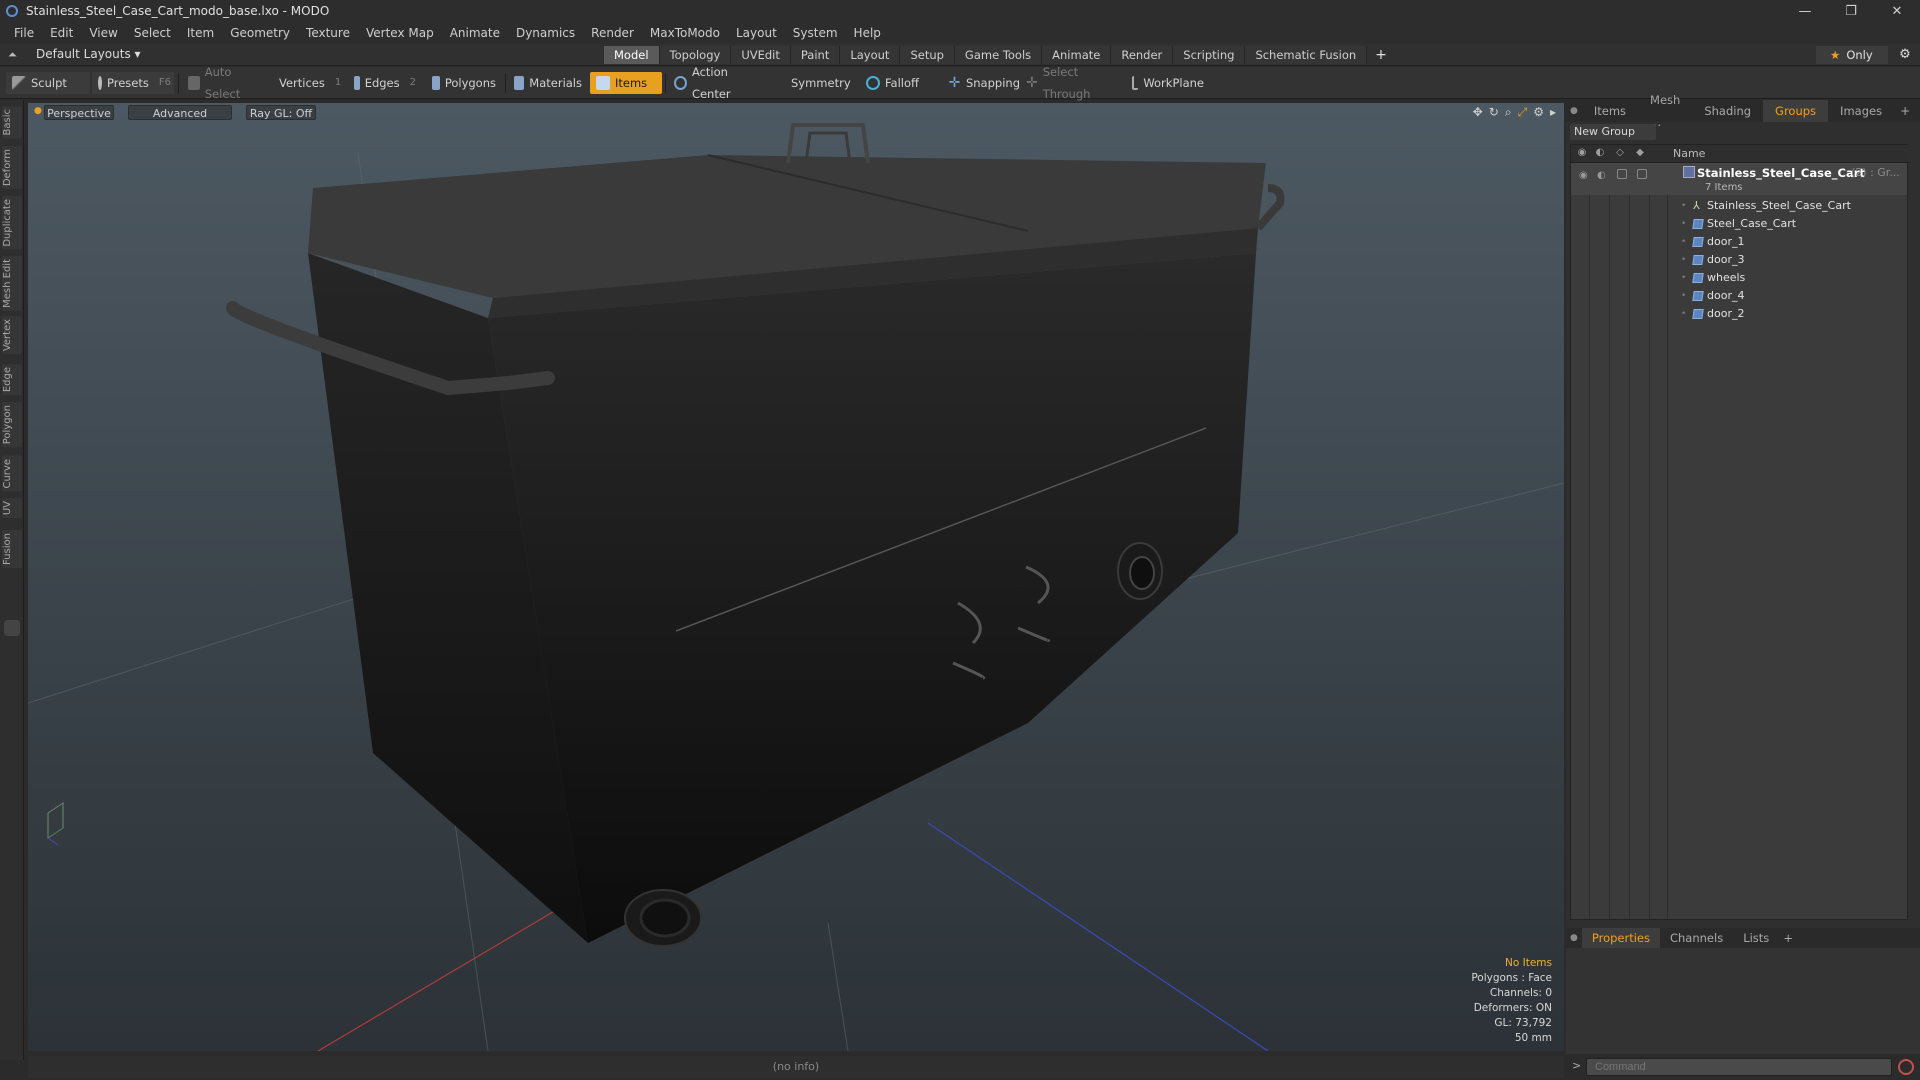  Describe the element at coordinates (12, 283) in the screenshot. I see `tab-mesh-edit: Mesh Edit` at that location.